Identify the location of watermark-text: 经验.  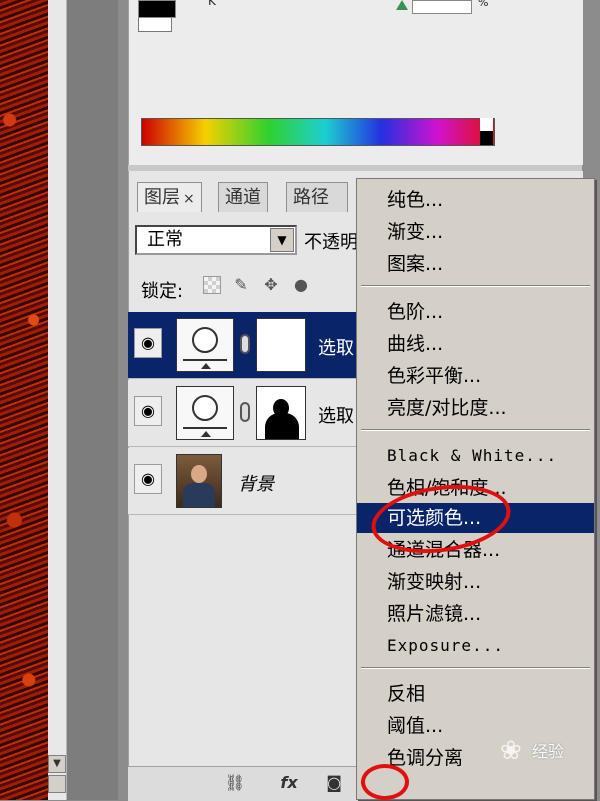
(548, 751).